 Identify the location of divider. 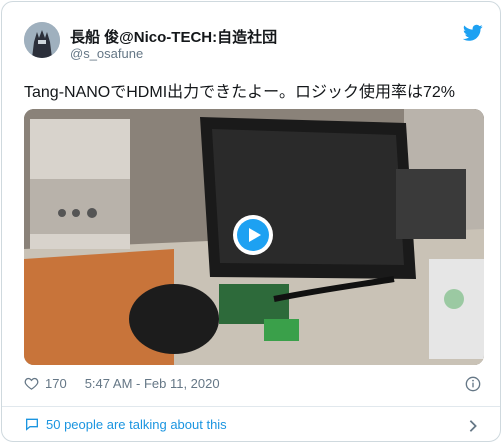
(251, 406).